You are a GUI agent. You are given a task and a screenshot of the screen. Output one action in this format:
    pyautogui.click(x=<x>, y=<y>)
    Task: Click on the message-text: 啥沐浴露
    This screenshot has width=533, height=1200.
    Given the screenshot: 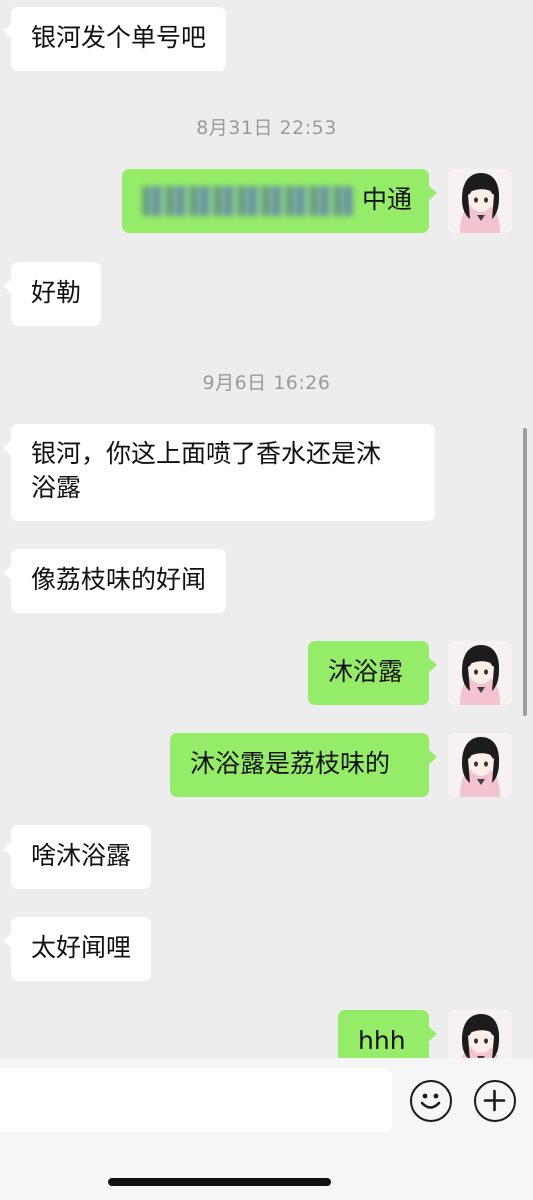 What is the action you would take?
    pyautogui.click(x=81, y=855)
    